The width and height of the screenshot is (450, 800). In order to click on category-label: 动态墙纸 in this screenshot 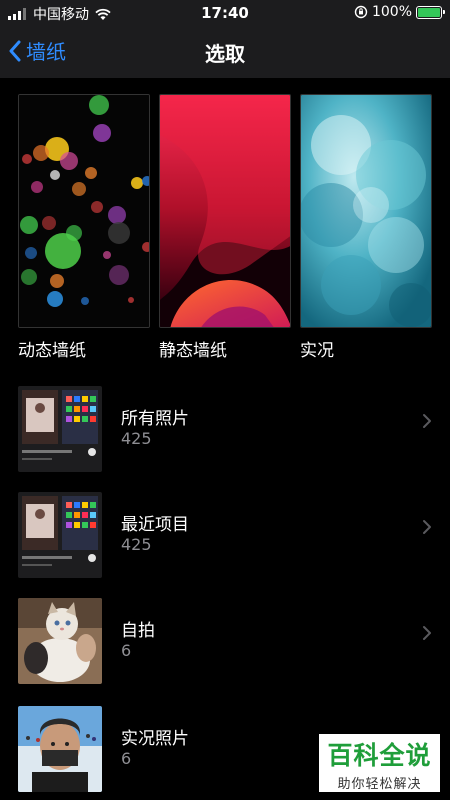, I will do `click(52, 351)`.